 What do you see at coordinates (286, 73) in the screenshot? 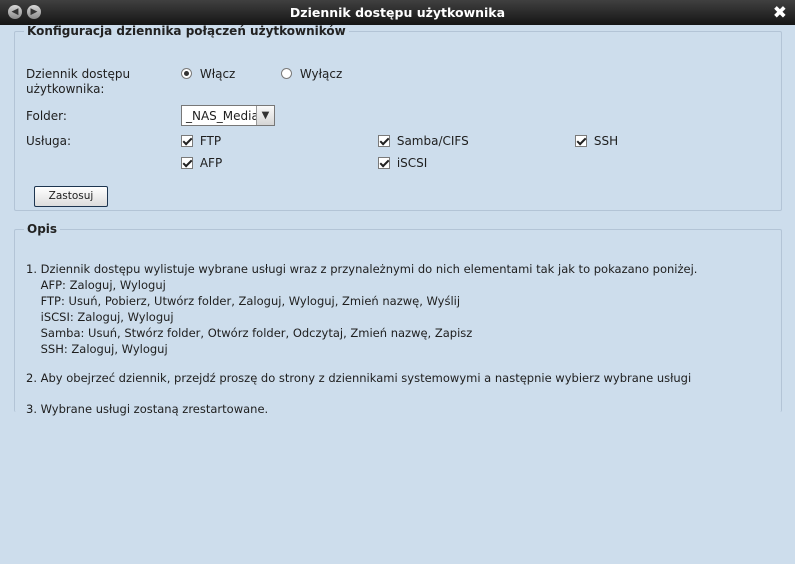
I see `radio-disable-icon` at bounding box center [286, 73].